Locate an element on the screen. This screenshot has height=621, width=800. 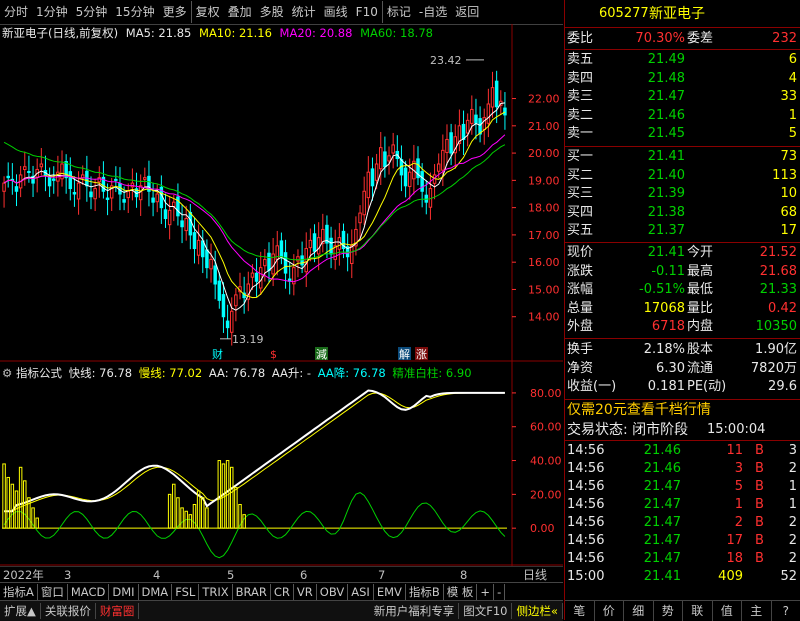
tick-volume: 2 is located at coordinates (714, 523).